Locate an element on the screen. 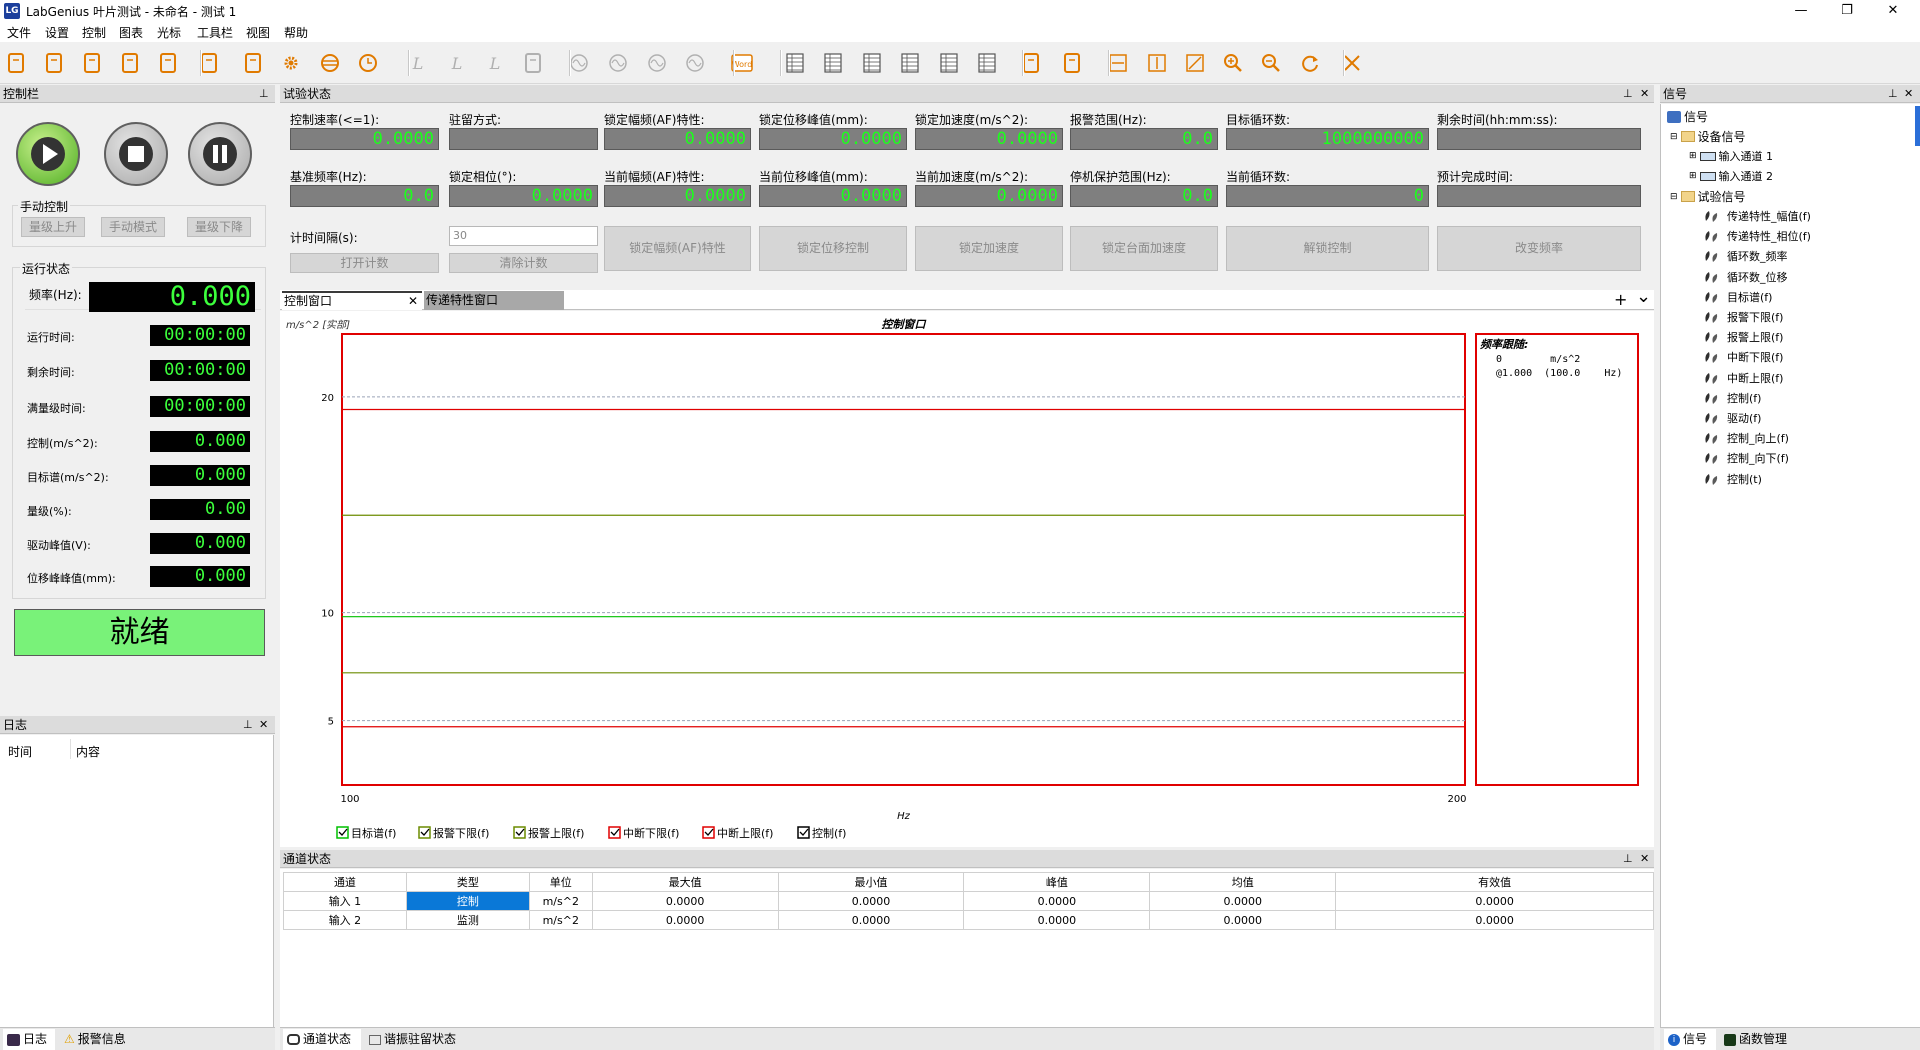 The image size is (1920, 1050). tab-channel-status: 通道状态 is located at coordinates (322, 1039).